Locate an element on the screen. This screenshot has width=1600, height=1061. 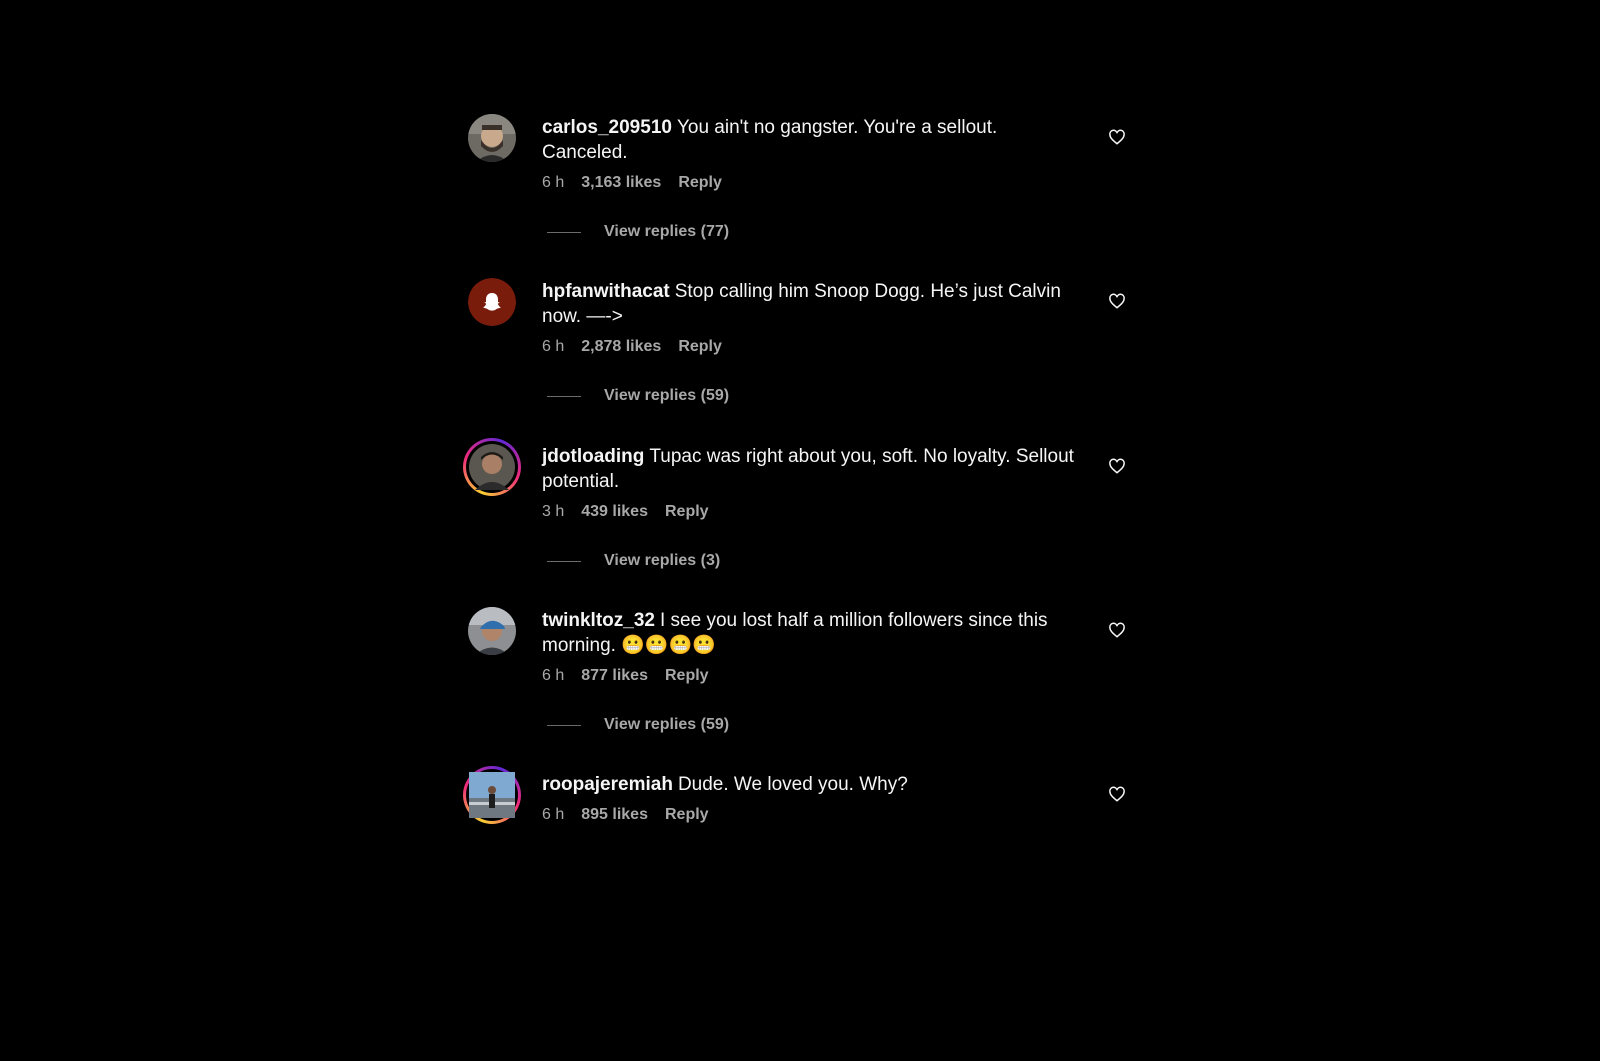
snapchat-ghost-icon is located at coordinates (492, 302).